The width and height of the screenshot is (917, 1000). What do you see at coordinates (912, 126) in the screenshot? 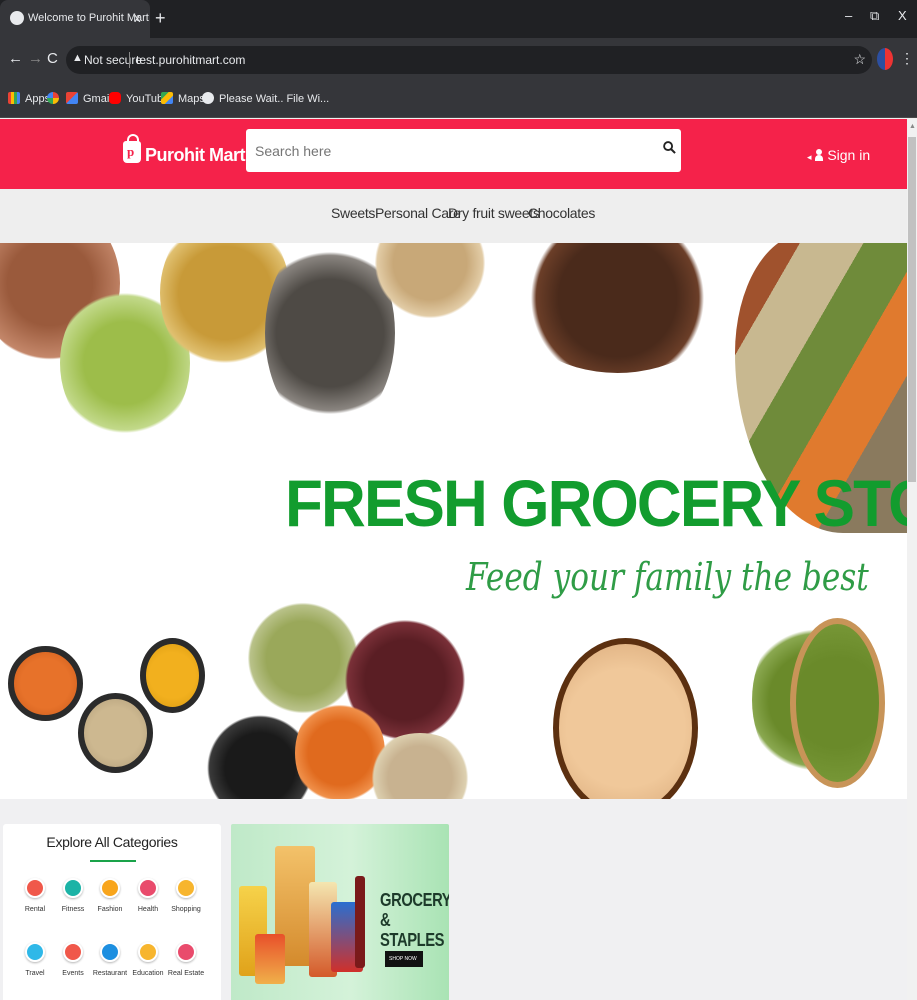
I see `scroll-up-arrow-icon: ▲` at bounding box center [912, 126].